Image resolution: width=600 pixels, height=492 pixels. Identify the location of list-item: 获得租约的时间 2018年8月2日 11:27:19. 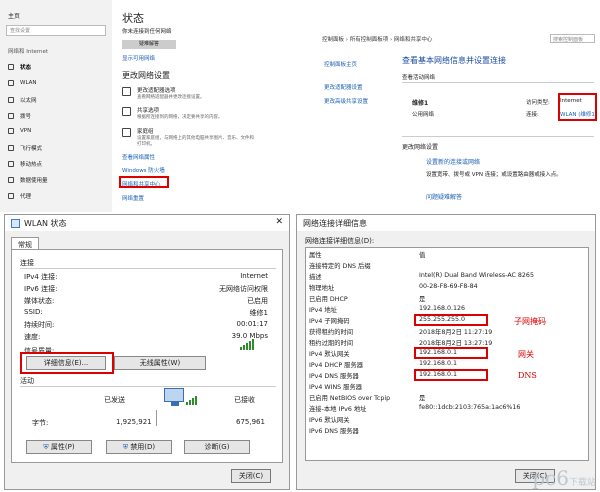
(401, 332).